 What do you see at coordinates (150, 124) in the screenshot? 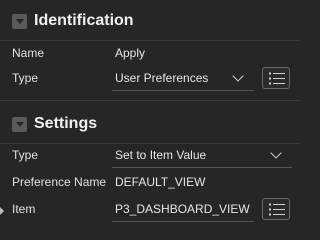
I see `settings-section-header: Settings` at bounding box center [150, 124].